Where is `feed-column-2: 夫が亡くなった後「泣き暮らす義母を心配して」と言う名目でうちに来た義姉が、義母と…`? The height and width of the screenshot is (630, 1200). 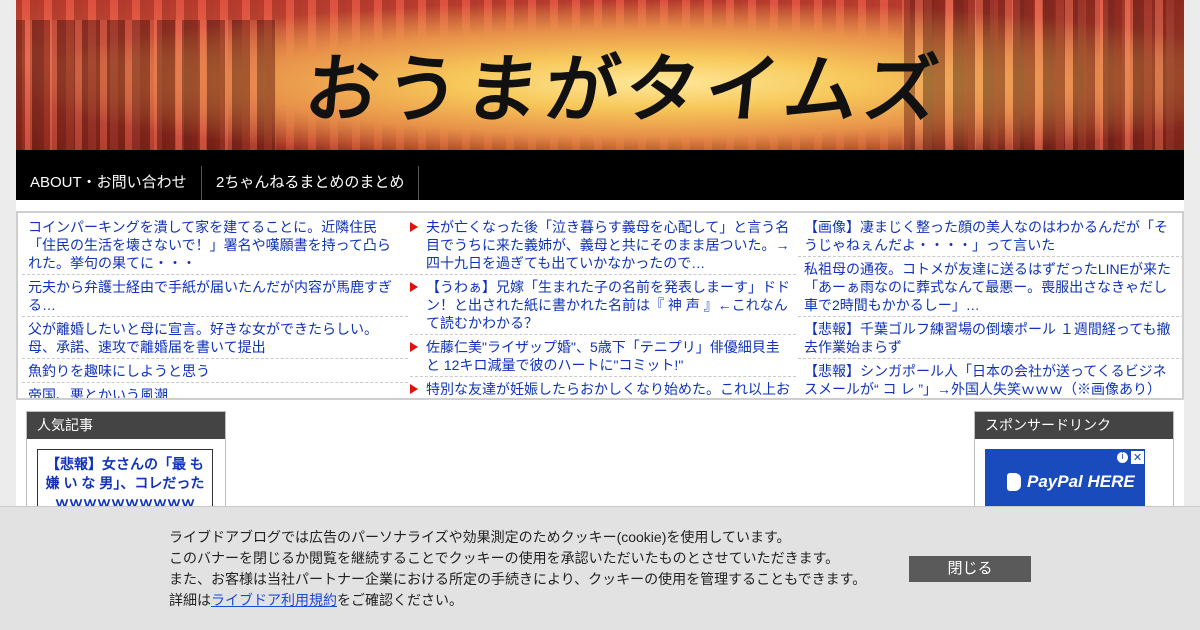
feed-column-2: 夫が亡くなった後「泣き暮らす義母を心配して」と言う名目でうちに来た義姉が、義母と… is located at coordinates (603, 306).